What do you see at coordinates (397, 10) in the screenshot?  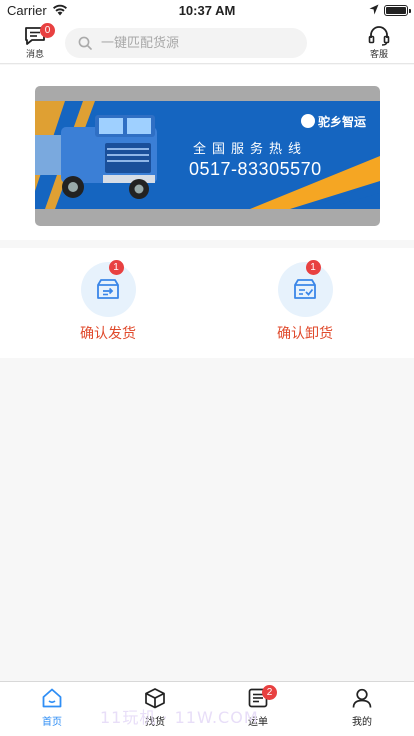 I see `battery-icon` at bounding box center [397, 10].